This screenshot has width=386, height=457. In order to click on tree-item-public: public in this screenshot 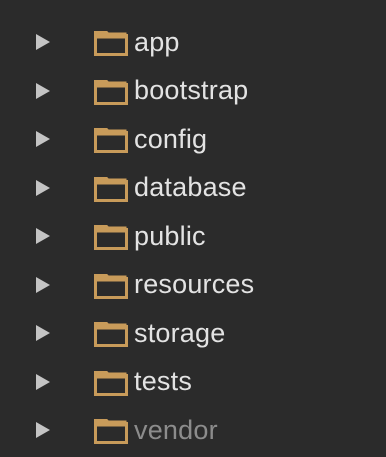, I will do `click(193, 236)`.